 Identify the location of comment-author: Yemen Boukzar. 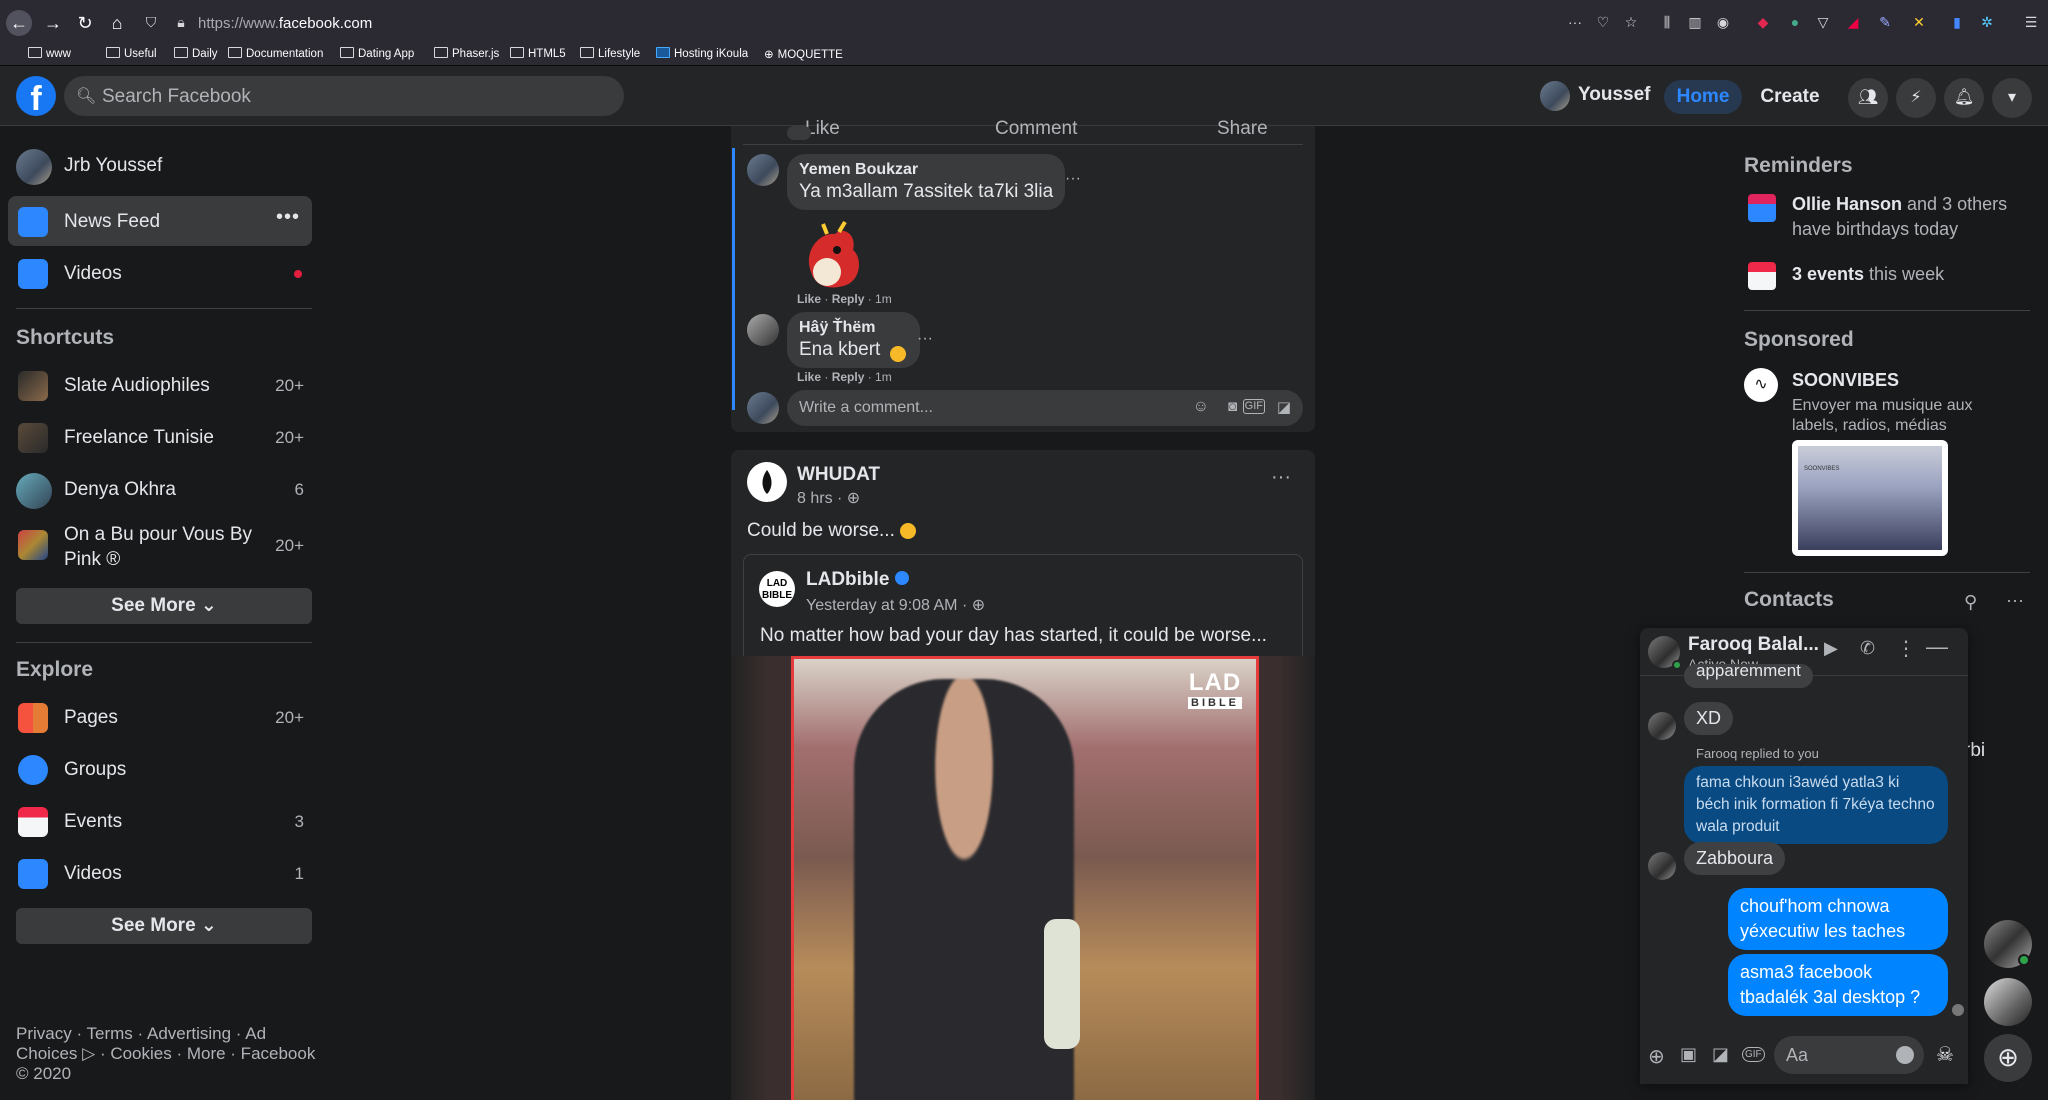
(926, 170).